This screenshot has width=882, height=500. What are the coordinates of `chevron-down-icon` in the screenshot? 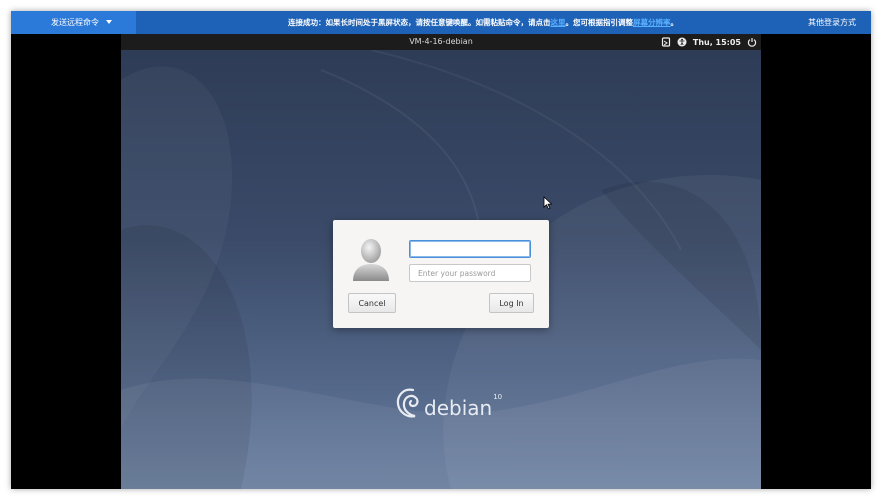 It's located at (109, 22).